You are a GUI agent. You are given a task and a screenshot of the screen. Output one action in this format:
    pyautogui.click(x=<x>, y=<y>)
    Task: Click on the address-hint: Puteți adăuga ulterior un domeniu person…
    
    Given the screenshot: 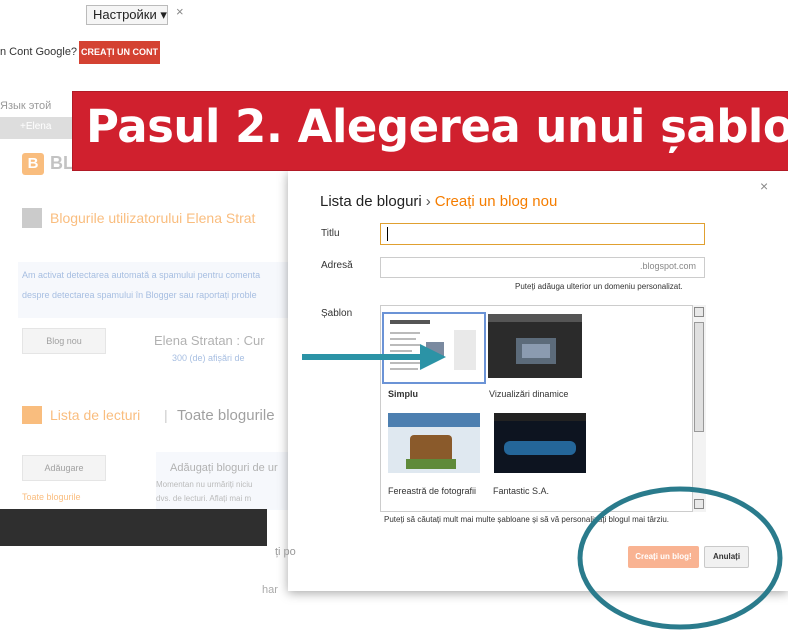 What is the action you would take?
    pyautogui.click(x=599, y=286)
    